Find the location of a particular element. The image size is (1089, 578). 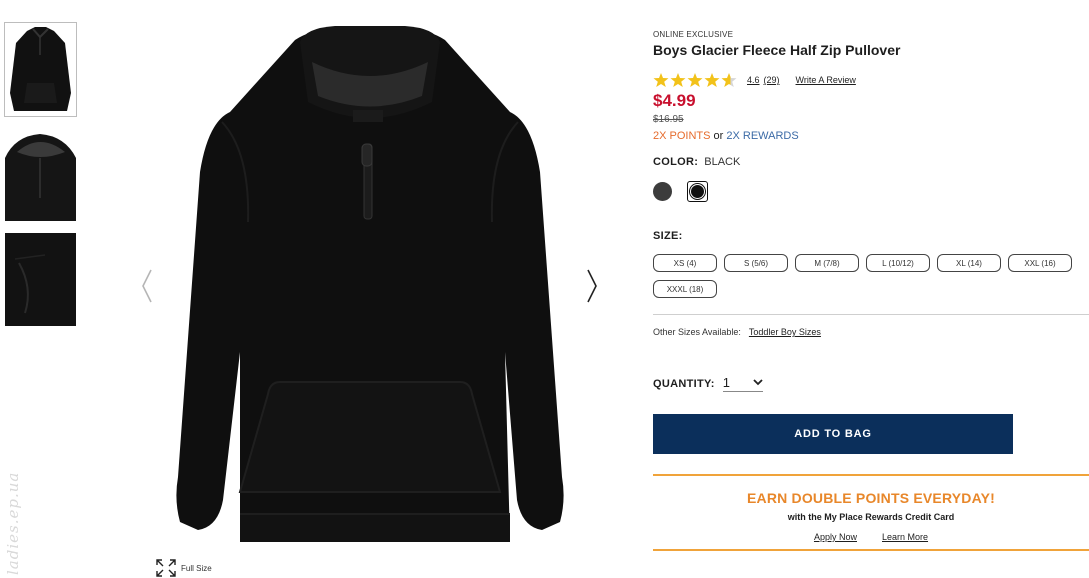

color-swatch-black is located at coordinates (697, 191).